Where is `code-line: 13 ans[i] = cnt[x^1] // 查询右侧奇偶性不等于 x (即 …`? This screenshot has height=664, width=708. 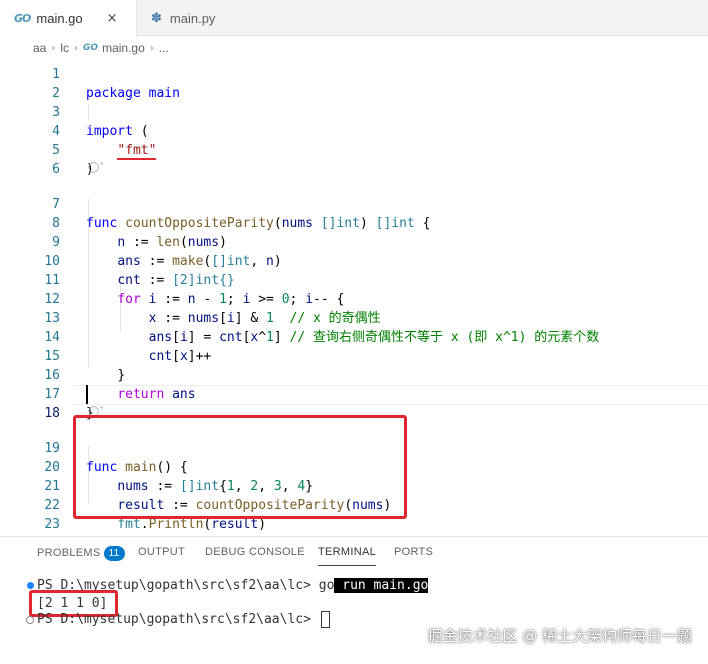
code-line: 13 ans[i] = cnt[x^1] // 查询右侧奇偶性不等于 x (即 … is located at coordinates (354, 317).